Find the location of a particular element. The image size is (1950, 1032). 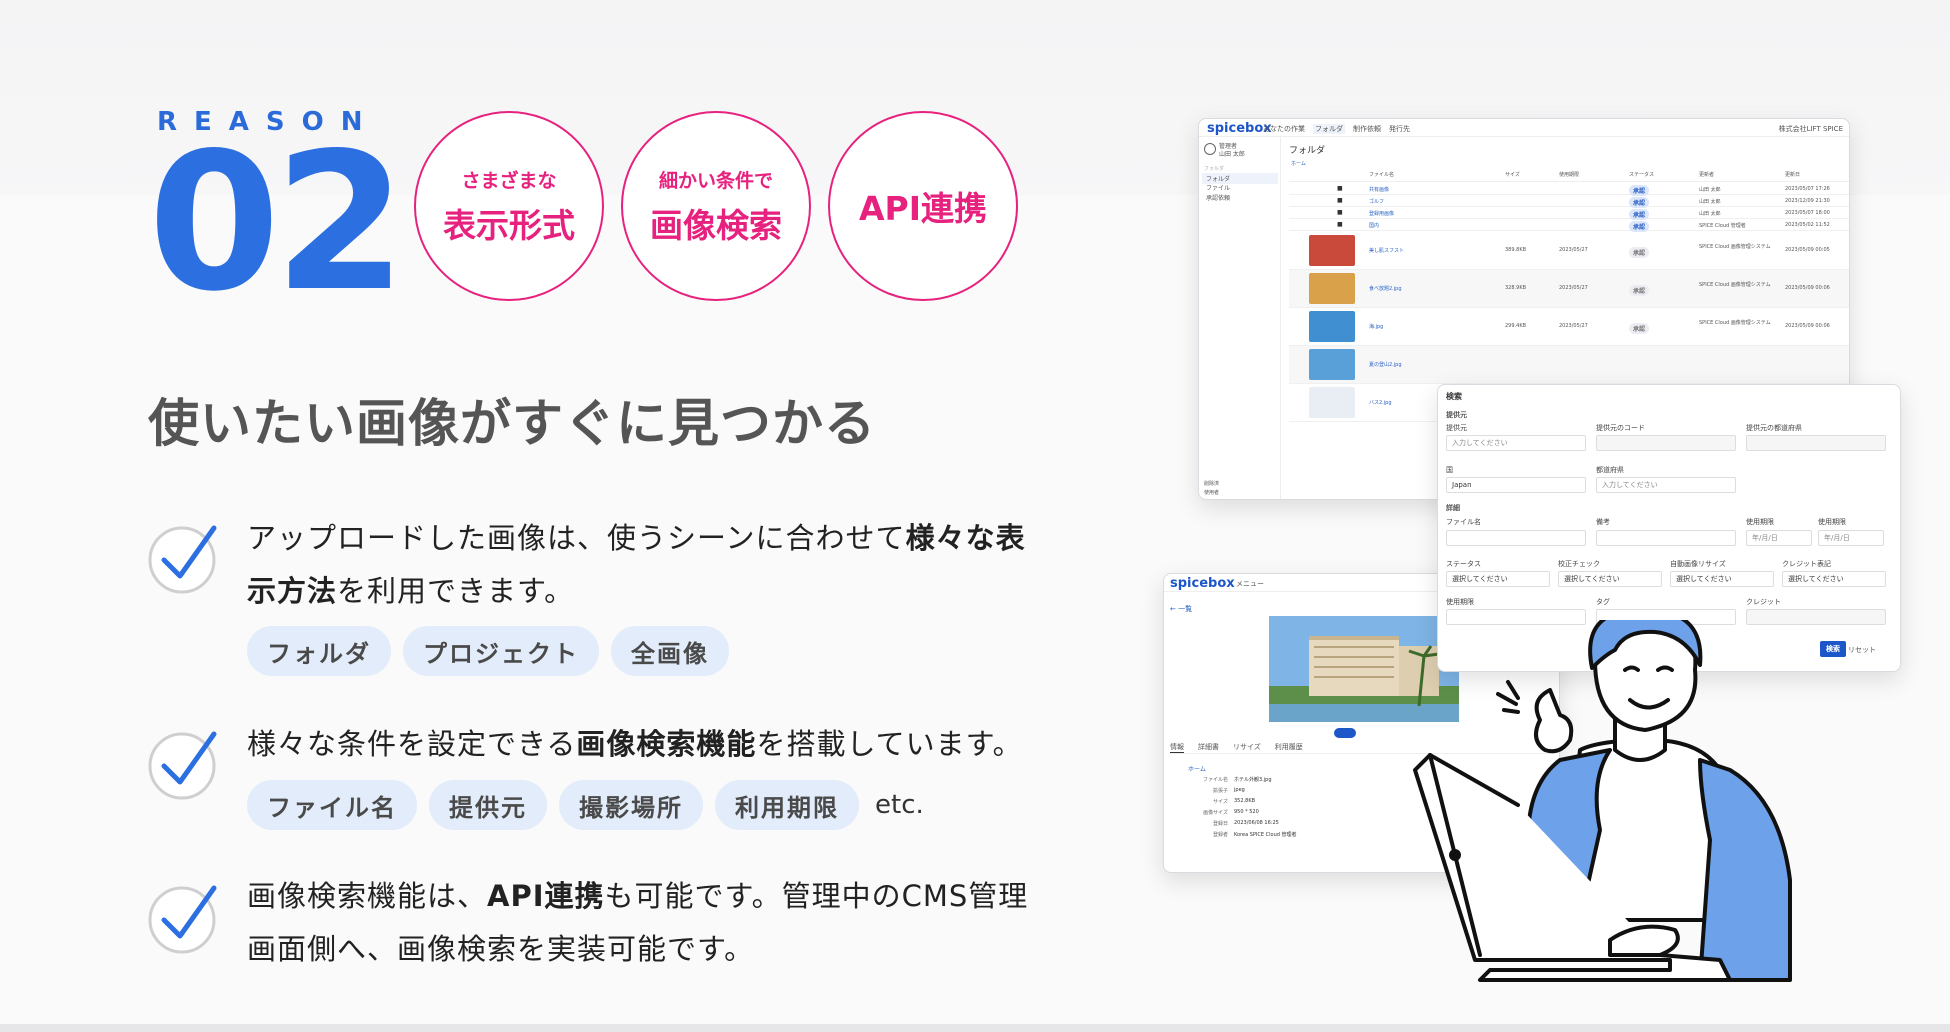

breadcrumb: ホーム is located at coordinates (1298, 163).